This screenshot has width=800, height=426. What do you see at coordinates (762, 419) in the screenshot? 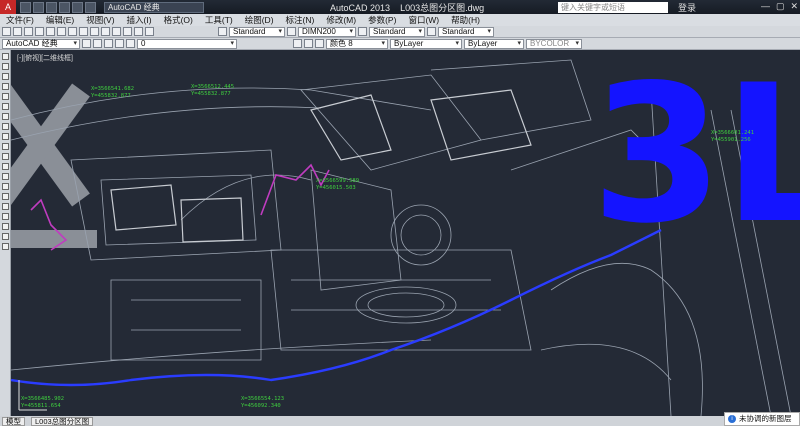
I see `notification-balloon: 未协调的新图层` at bounding box center [762, 419].